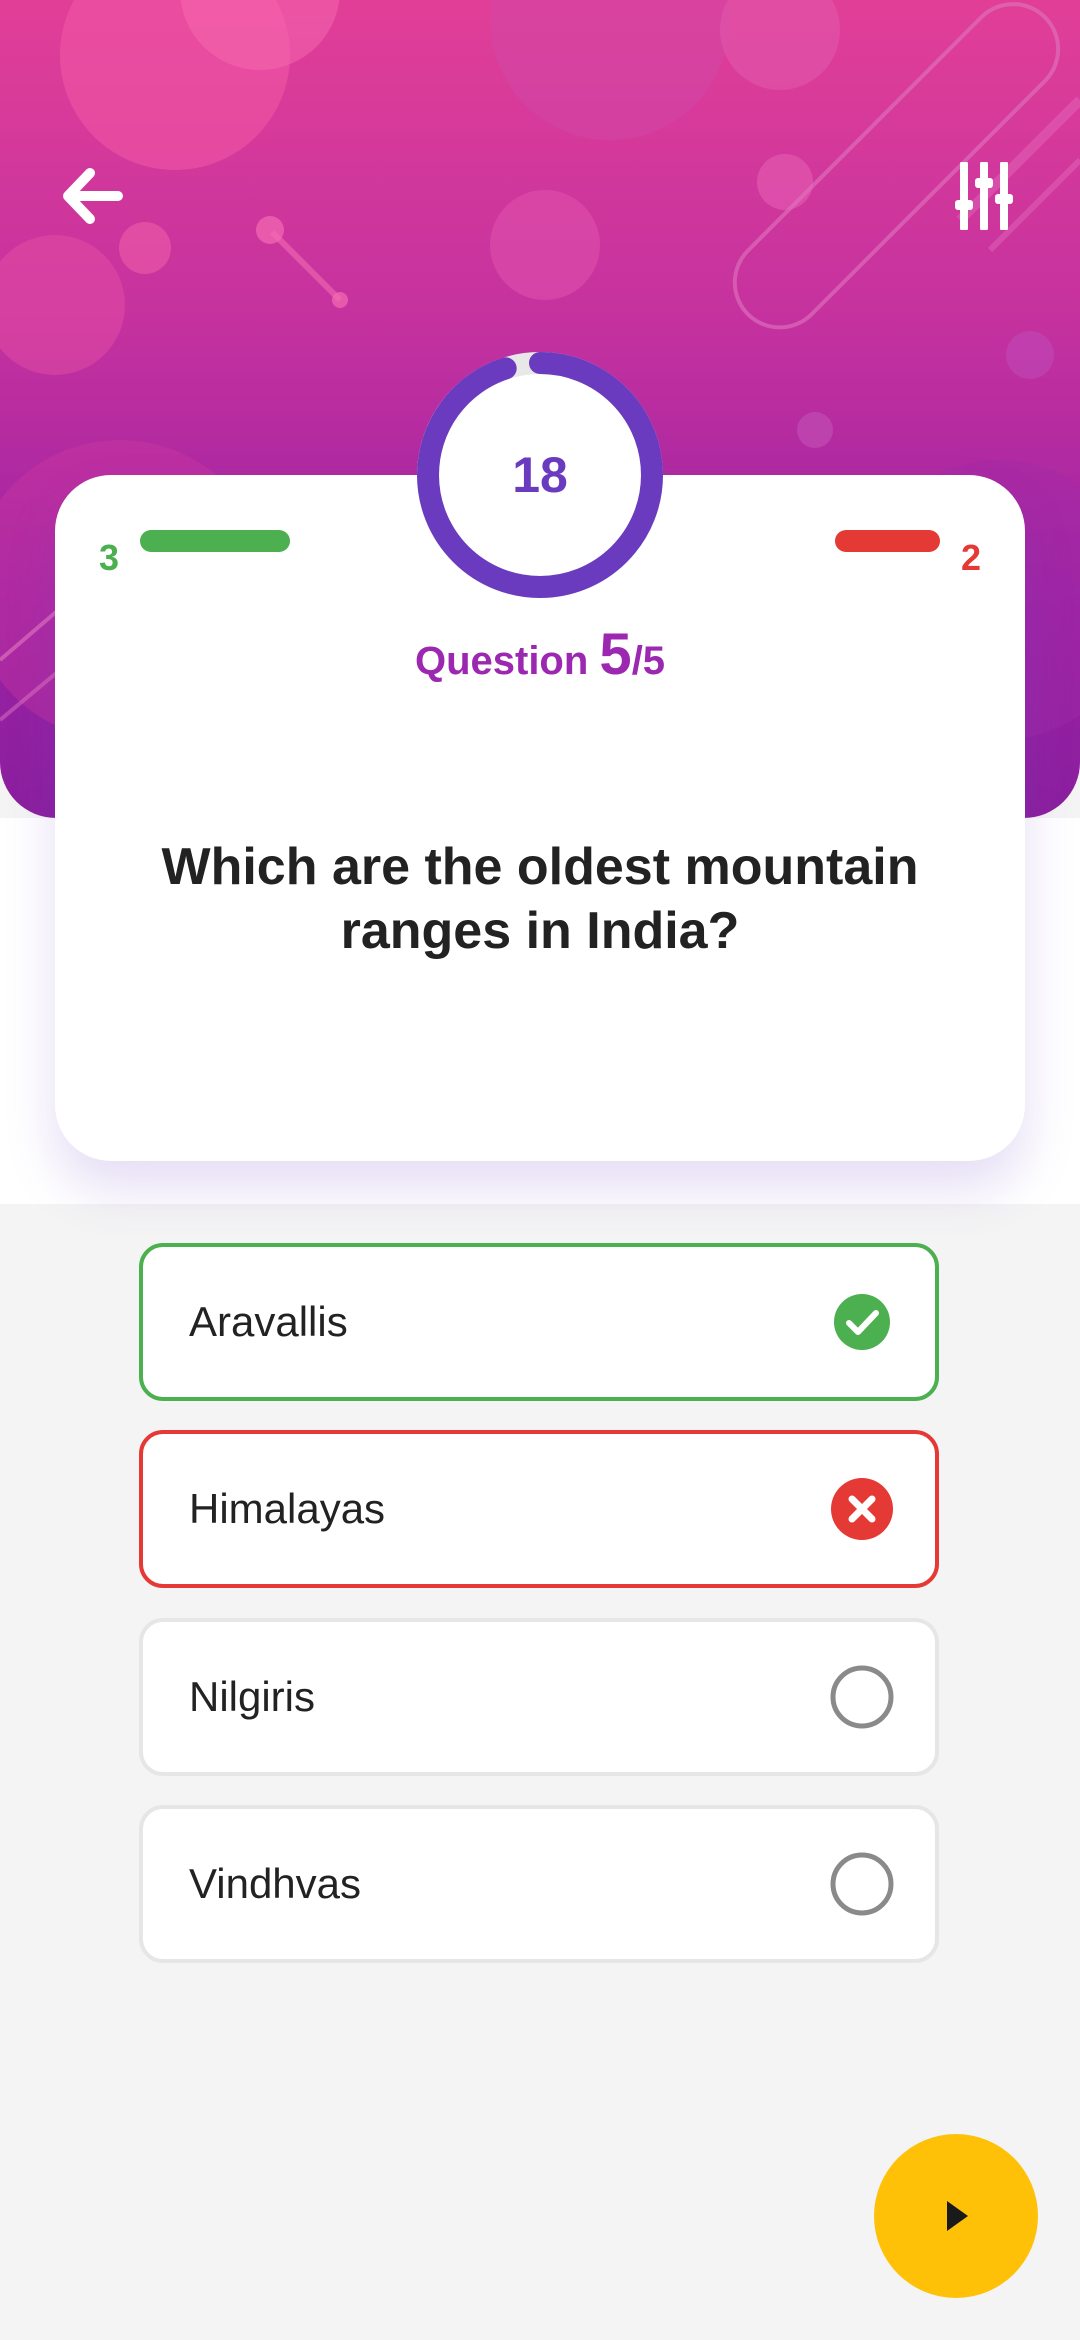  What do you see at coordinates (252, 1696) in the screenshot?
I see `option-label: Nilgiris` at bounding box center [252, 1696].